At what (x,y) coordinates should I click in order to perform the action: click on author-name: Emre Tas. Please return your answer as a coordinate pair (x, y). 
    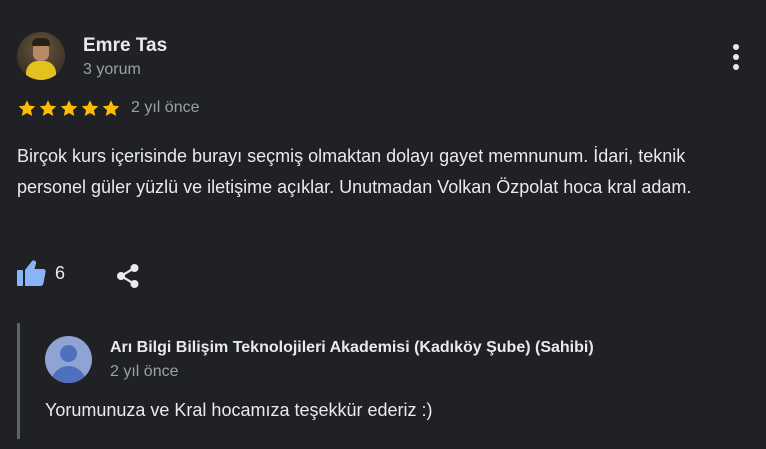
    Looking at the image, I should click on (125, 46).